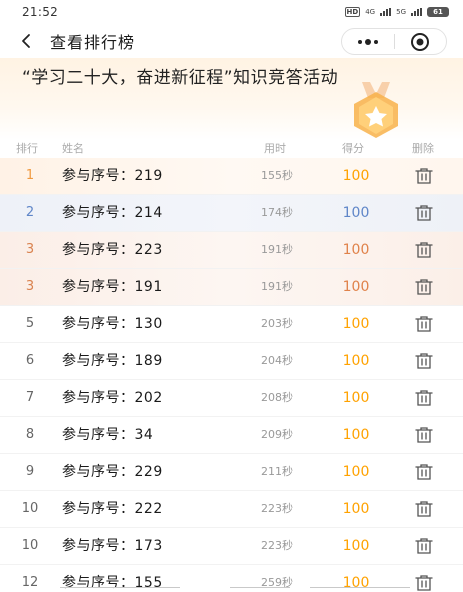 This screenshot has height=592, width=463. What do you see at coordinates (112, 398) in the screenshot?
I see `name-cell: 参与序号：202` at bounding box center [112, 398].